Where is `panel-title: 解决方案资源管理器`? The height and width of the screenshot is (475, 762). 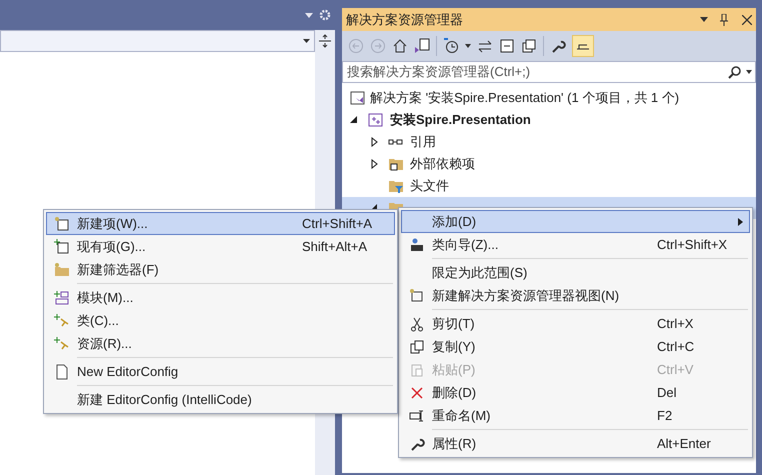
panel-title: 解决方案资源管理器 is located at coordinates (405, 19).